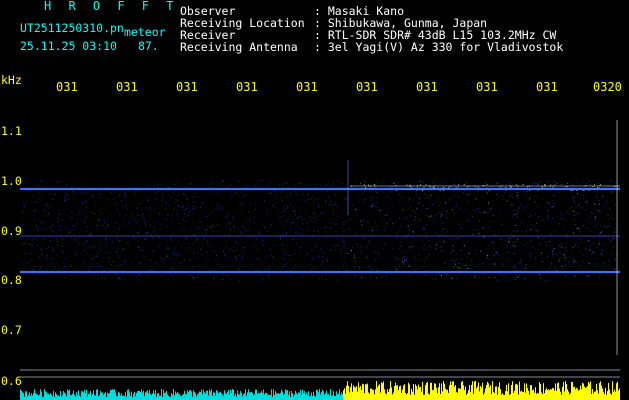 Image resolution: width=629 pixels, height=400 pixels. What do you see at coordinates (11, 231) in the screenshot?
I see `y-tick: 0.9` at bounding box center [11, 231].